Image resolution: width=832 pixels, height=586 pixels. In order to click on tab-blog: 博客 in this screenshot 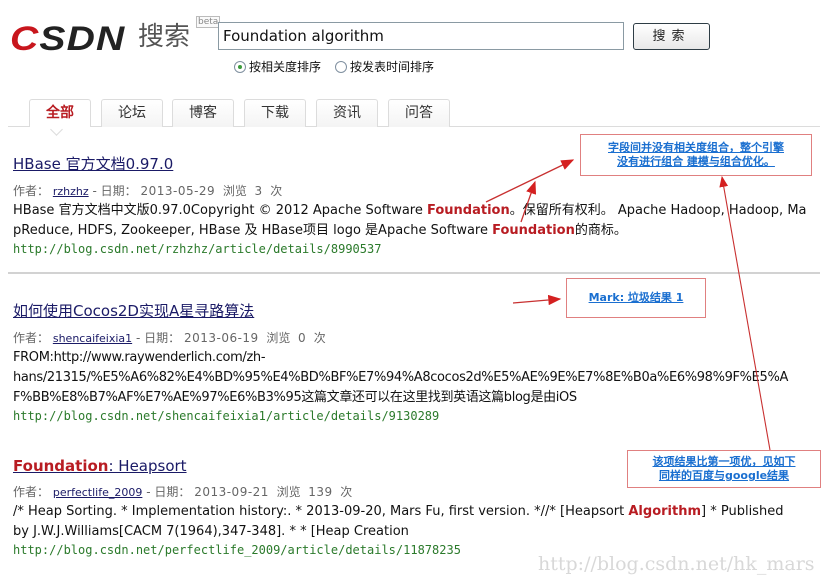, I will do `click(203, 113)`.